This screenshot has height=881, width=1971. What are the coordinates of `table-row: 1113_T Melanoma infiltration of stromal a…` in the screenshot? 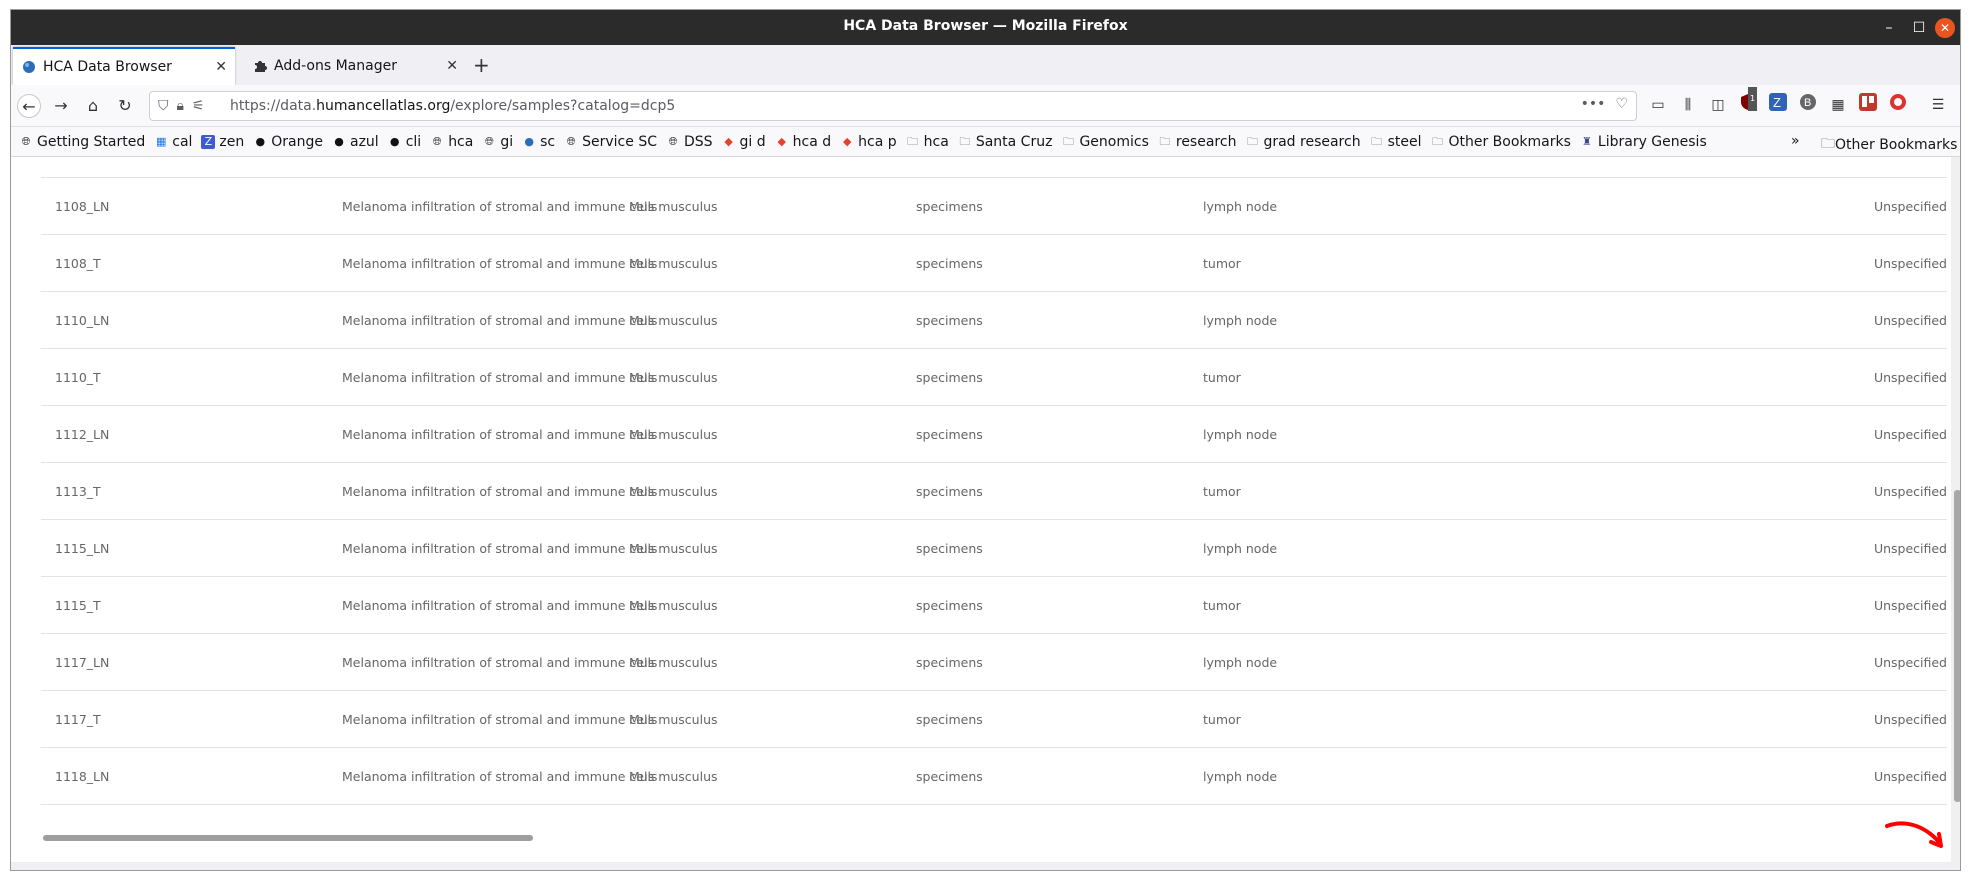 It's located at (994, 491).